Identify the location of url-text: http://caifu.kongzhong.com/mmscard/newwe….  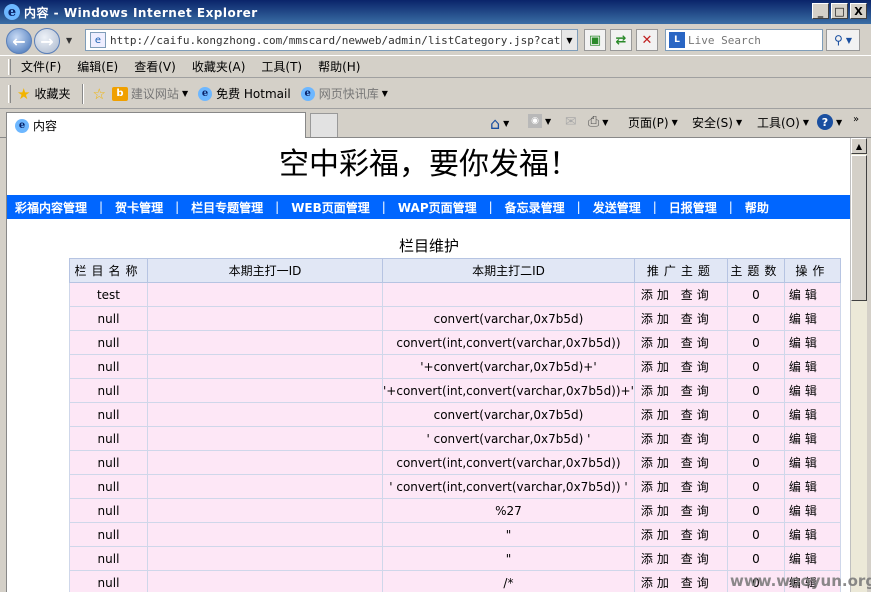
(335, 40).